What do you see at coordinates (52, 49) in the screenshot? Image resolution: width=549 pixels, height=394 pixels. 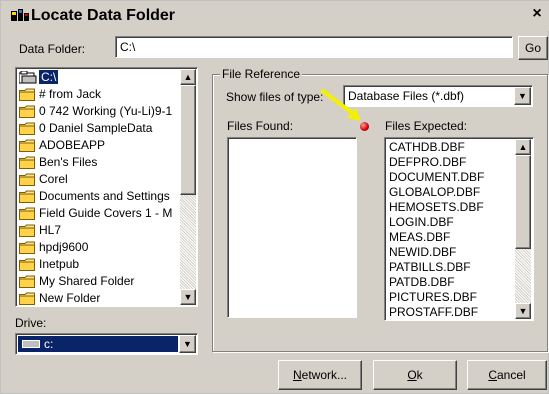 I see `data-folder-label: Data Folder:` at bounding box center [52, 49].